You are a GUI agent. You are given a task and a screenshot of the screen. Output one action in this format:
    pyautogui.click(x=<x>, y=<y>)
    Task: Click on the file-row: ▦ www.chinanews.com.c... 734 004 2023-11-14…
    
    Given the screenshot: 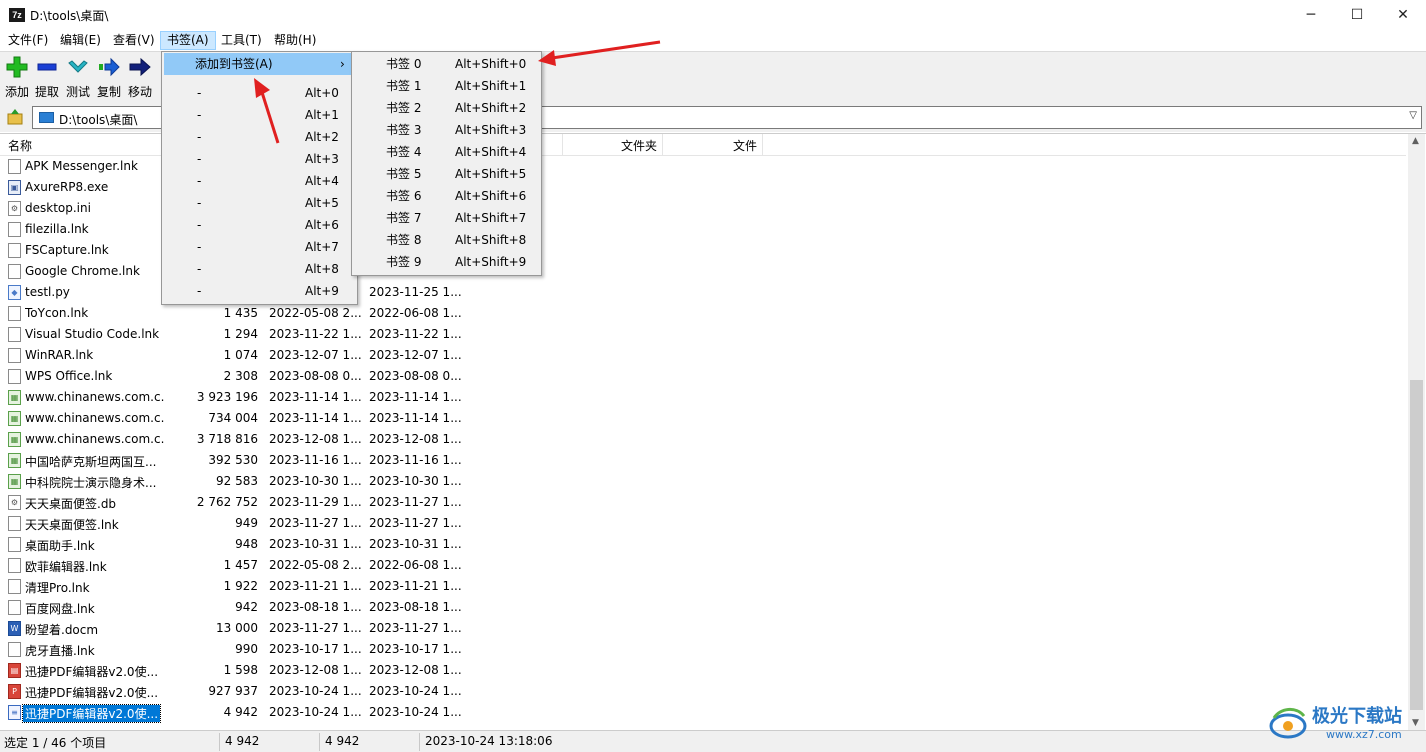 What is the action you would take?
    pyautogui.click(x=703, y=418)
    